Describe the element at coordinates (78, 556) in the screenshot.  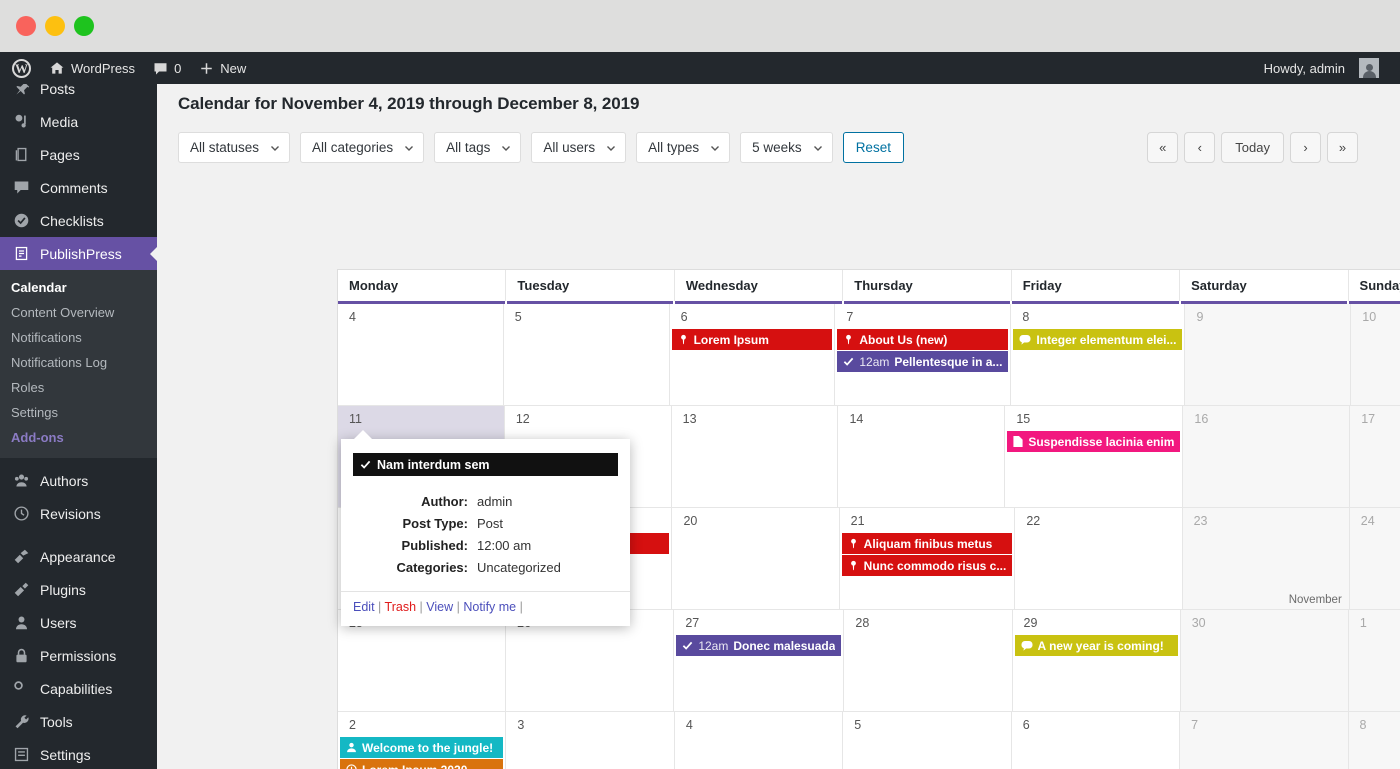
I see `sidebar-item-appearance: Appearance` at that location.